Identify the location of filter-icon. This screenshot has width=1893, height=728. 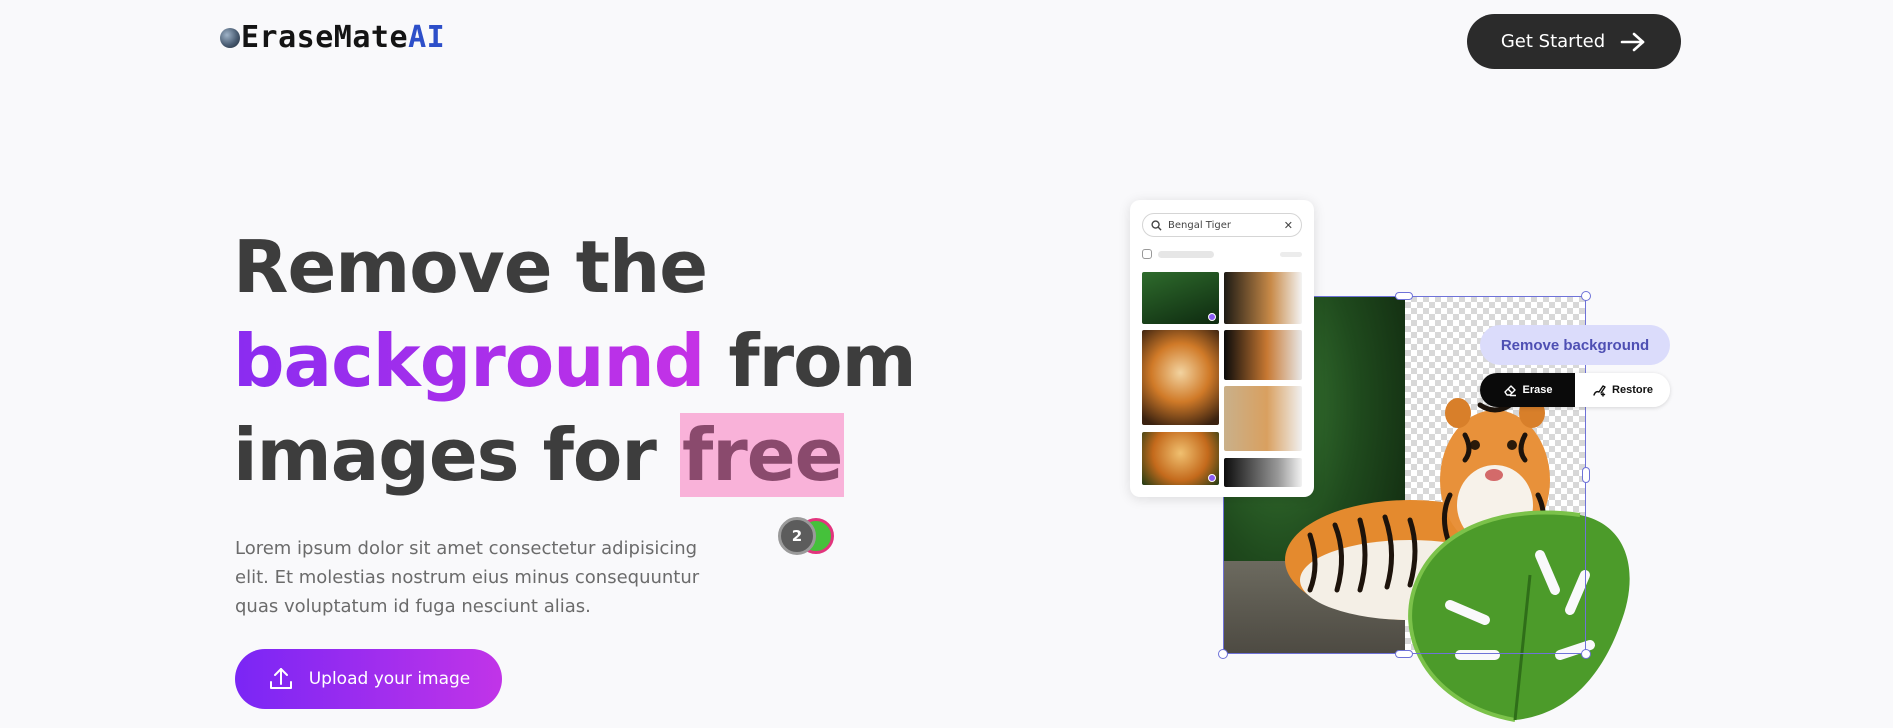
(1147, 254).